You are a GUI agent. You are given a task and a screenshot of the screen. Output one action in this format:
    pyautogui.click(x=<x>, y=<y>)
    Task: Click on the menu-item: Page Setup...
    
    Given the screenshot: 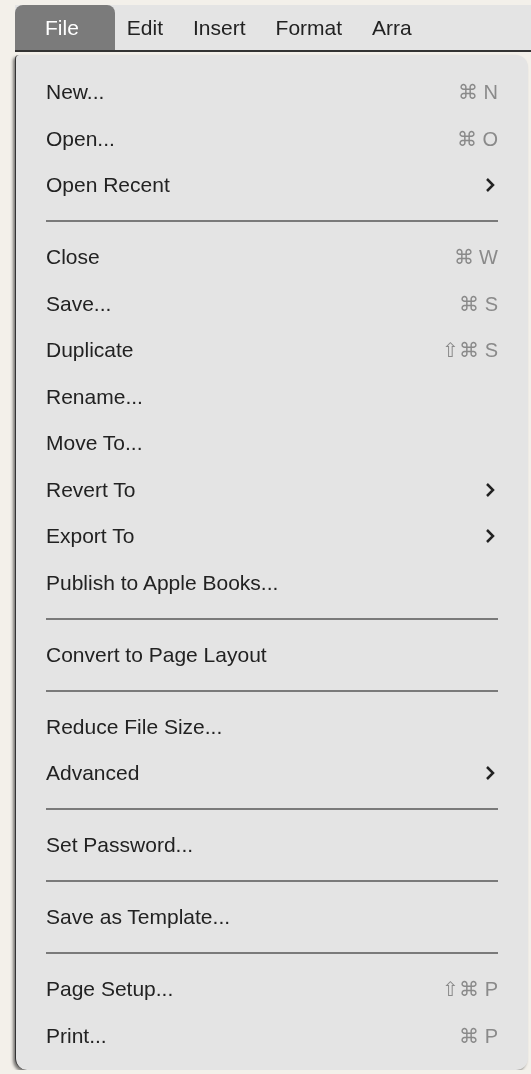 What is the action you would take?
    pyautogui.click(x=110, y=989)
    